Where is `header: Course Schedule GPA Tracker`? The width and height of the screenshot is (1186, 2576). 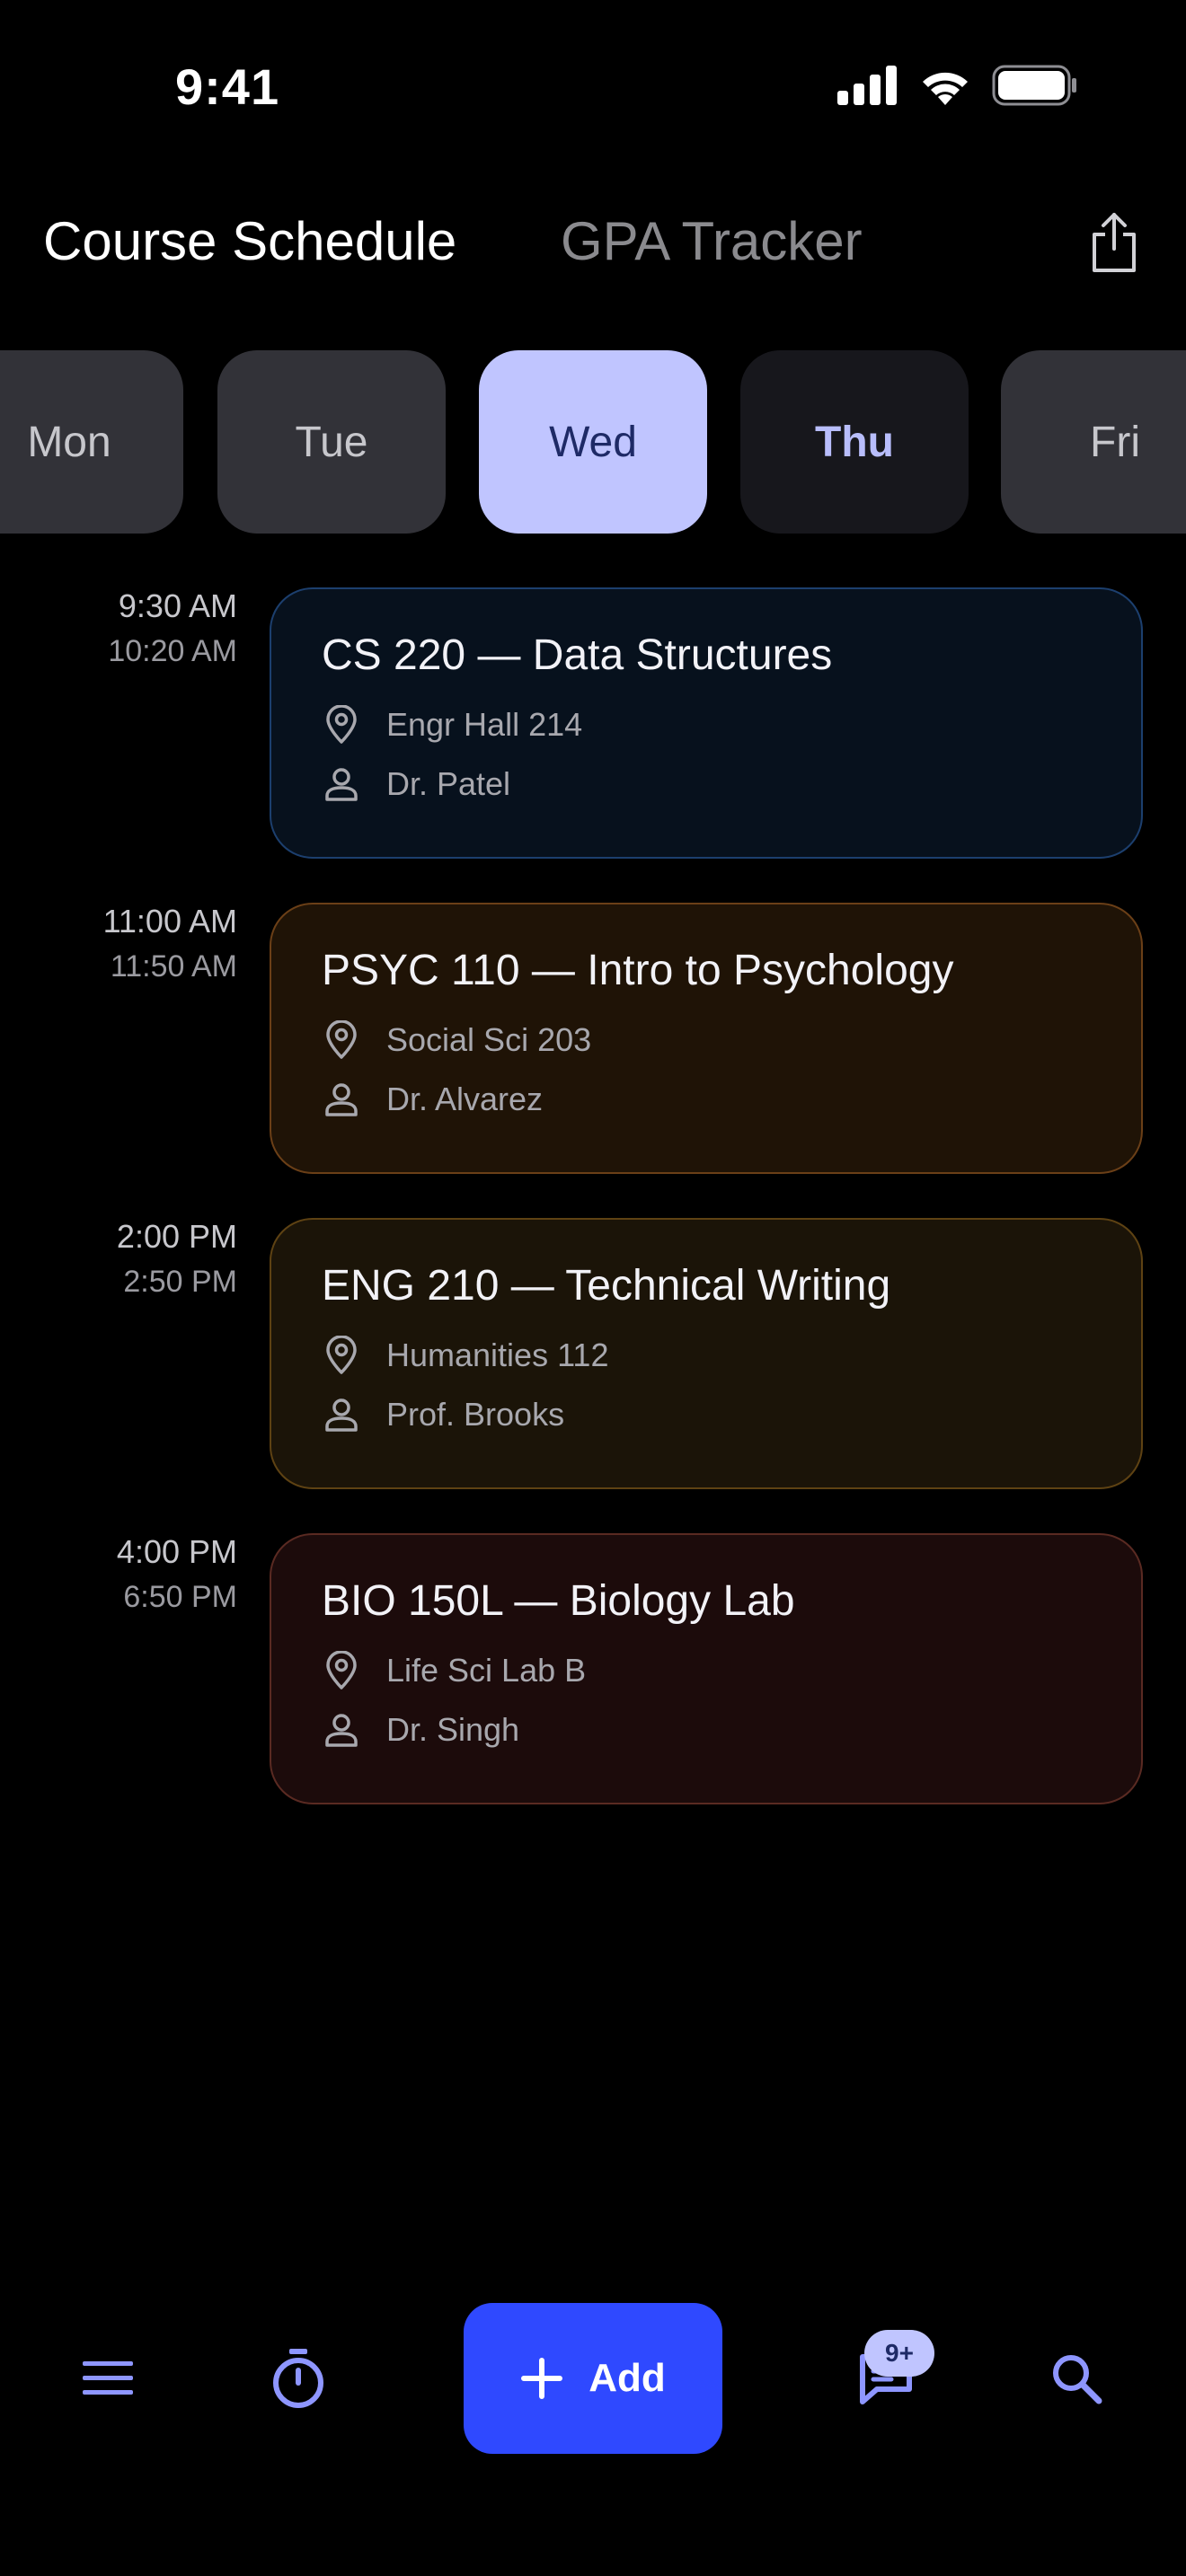
header: Course Schedule GPA Tracker is located at coordinates (593, 242).